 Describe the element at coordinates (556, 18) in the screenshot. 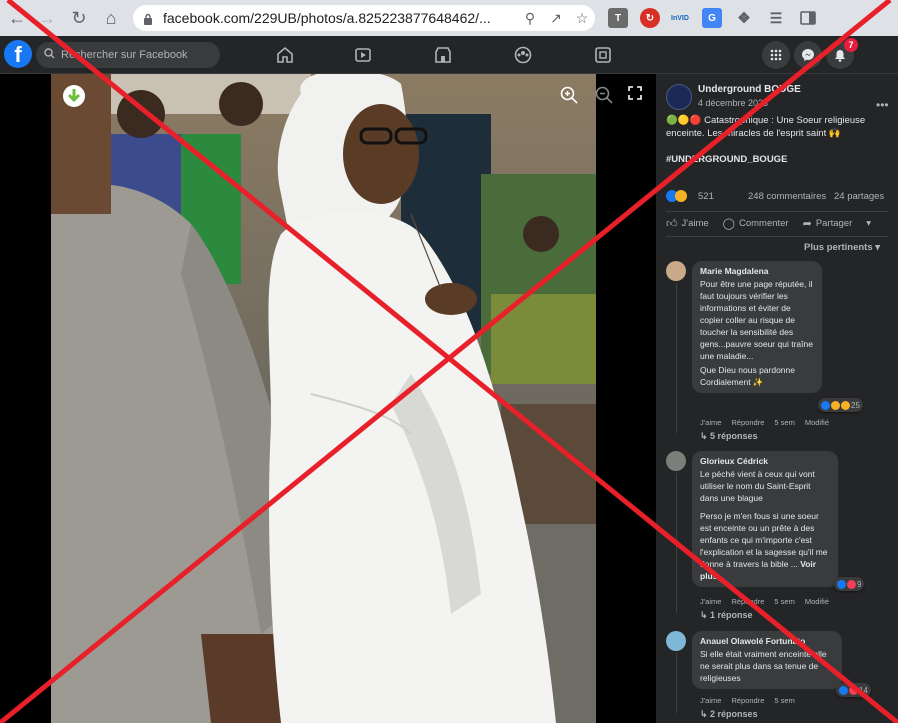

I see `share-icon: ↗` at that location.